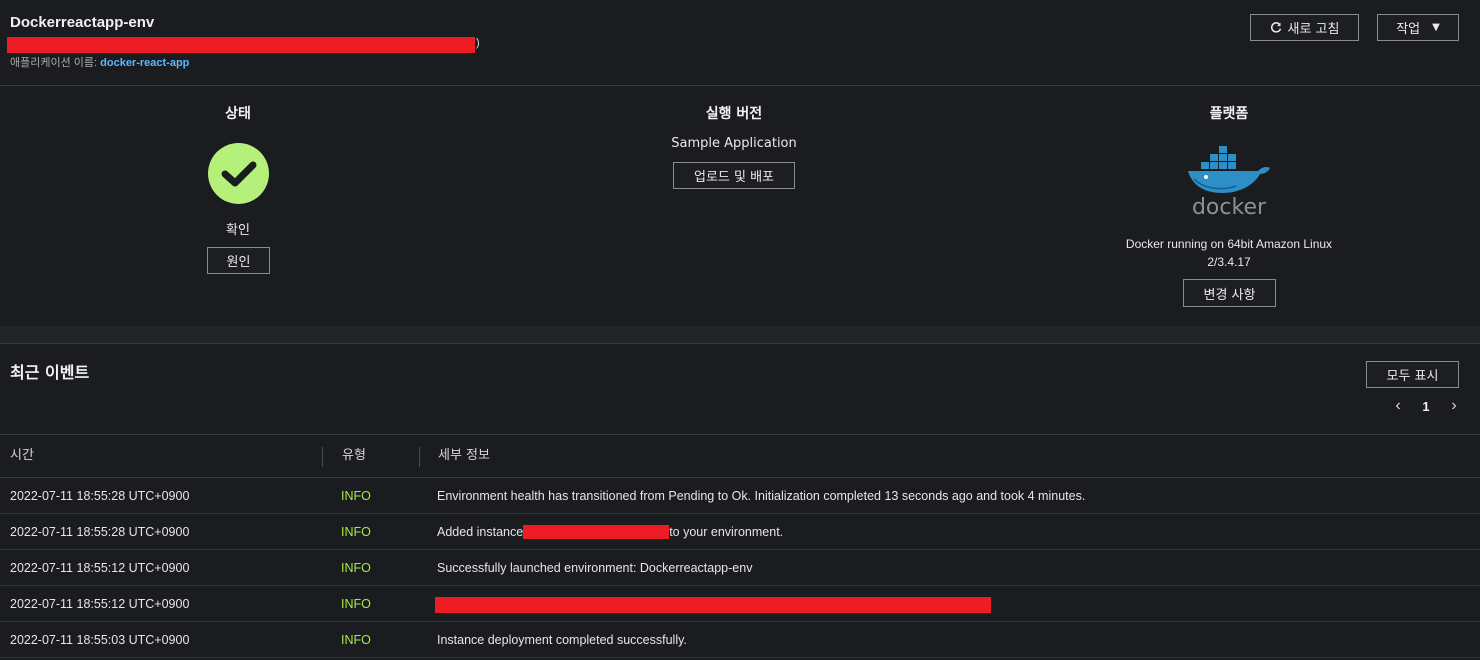  What do you see at coordinates (1454, 406) in the screenshot?
I see `chevron-right-icon: ›` at bounding box center [1454, 406].